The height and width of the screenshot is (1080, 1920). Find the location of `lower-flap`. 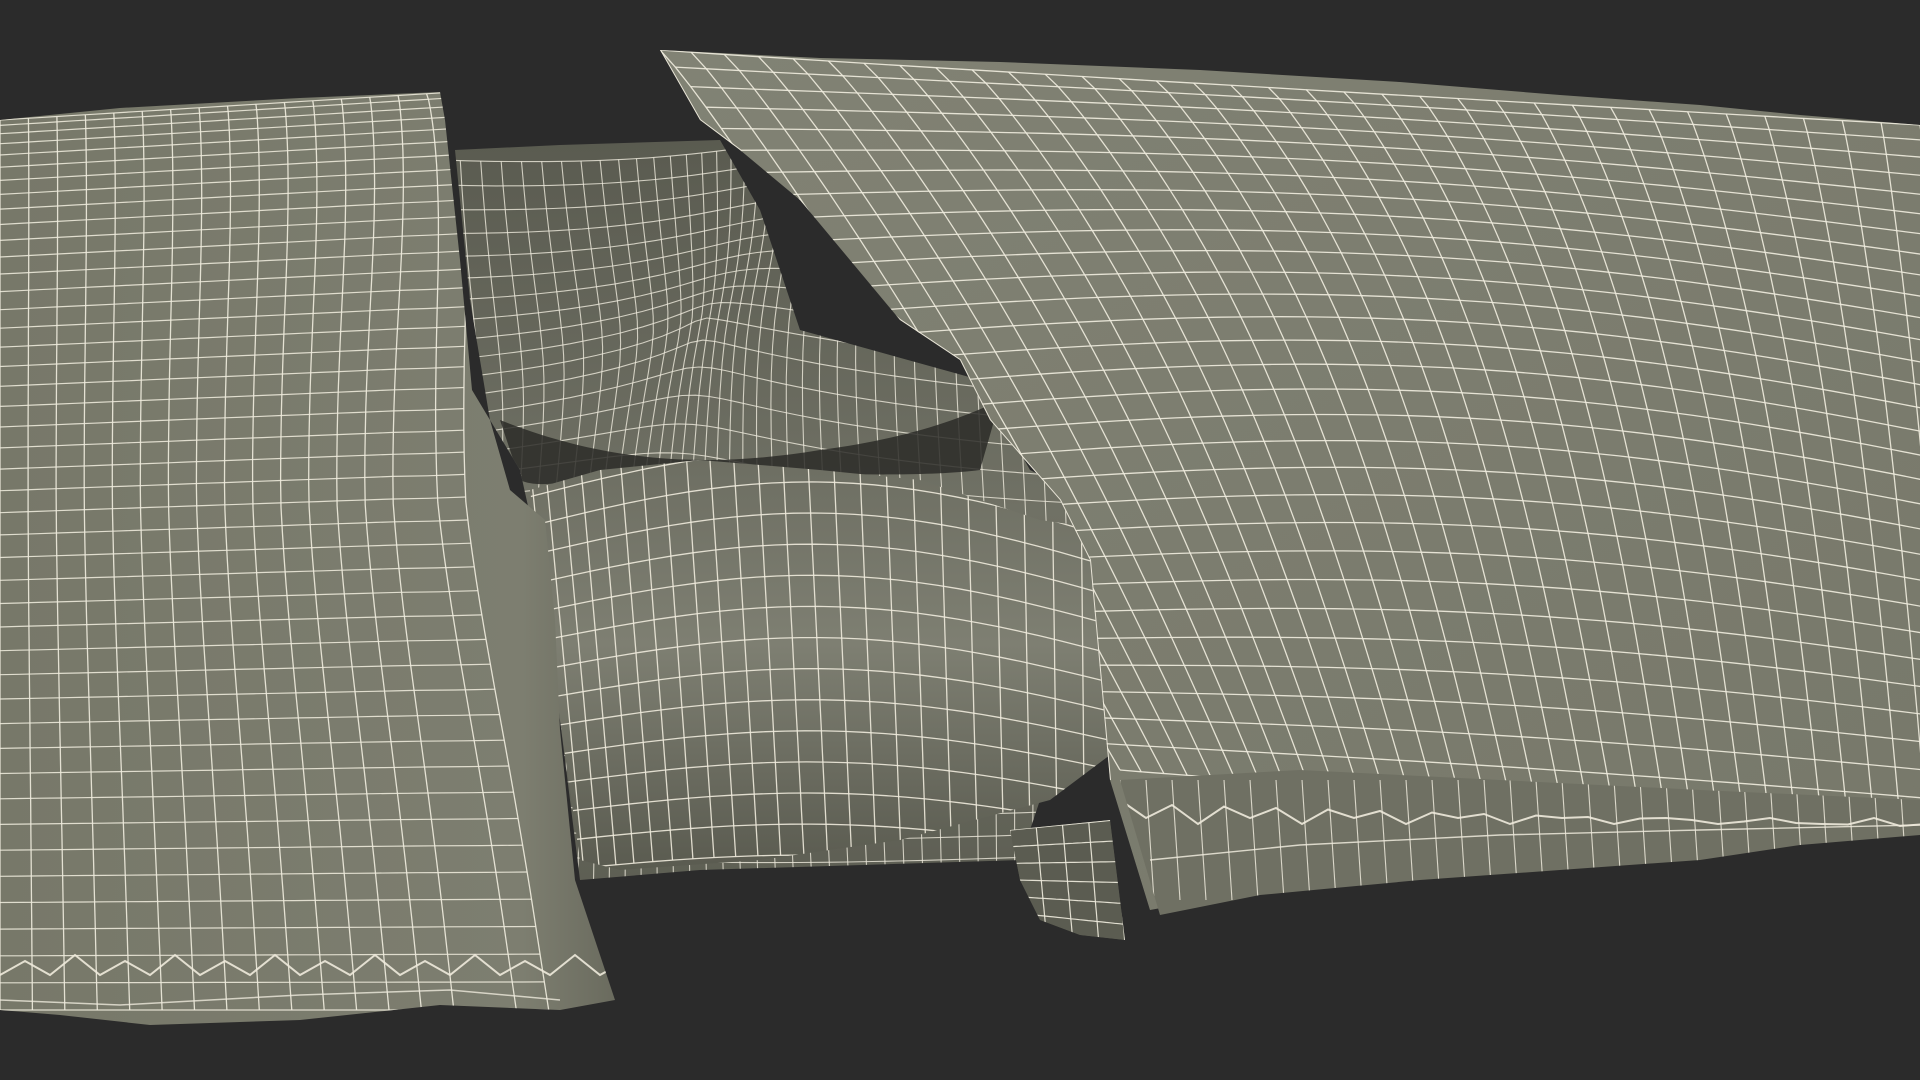

lower-flap is located at coordinates (1067, 880).